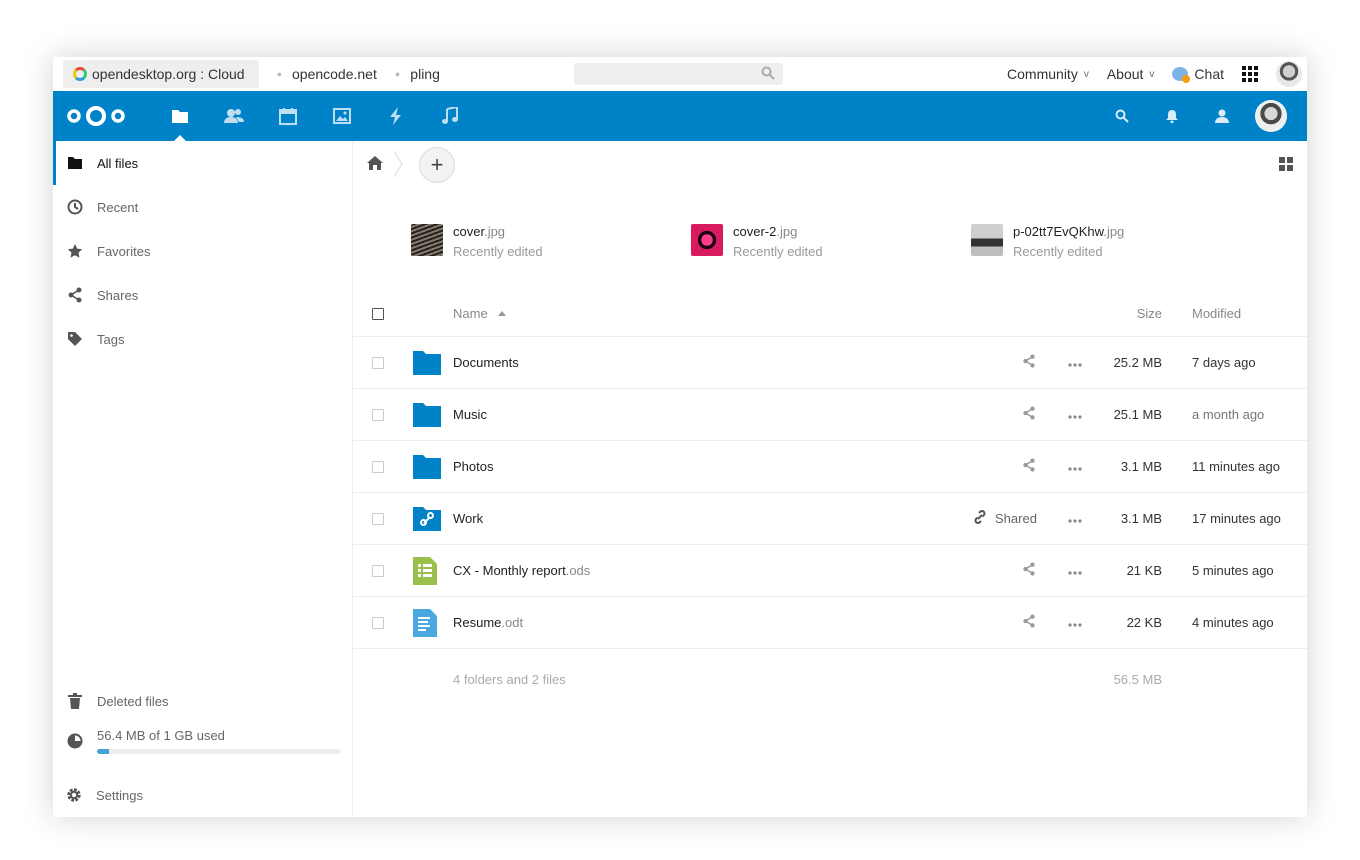  What do you see at coordinates (757, 243) in the screenshot?
I see `recent-file: cover-2.jpg Recently edited` at bounding box center [757, 243].